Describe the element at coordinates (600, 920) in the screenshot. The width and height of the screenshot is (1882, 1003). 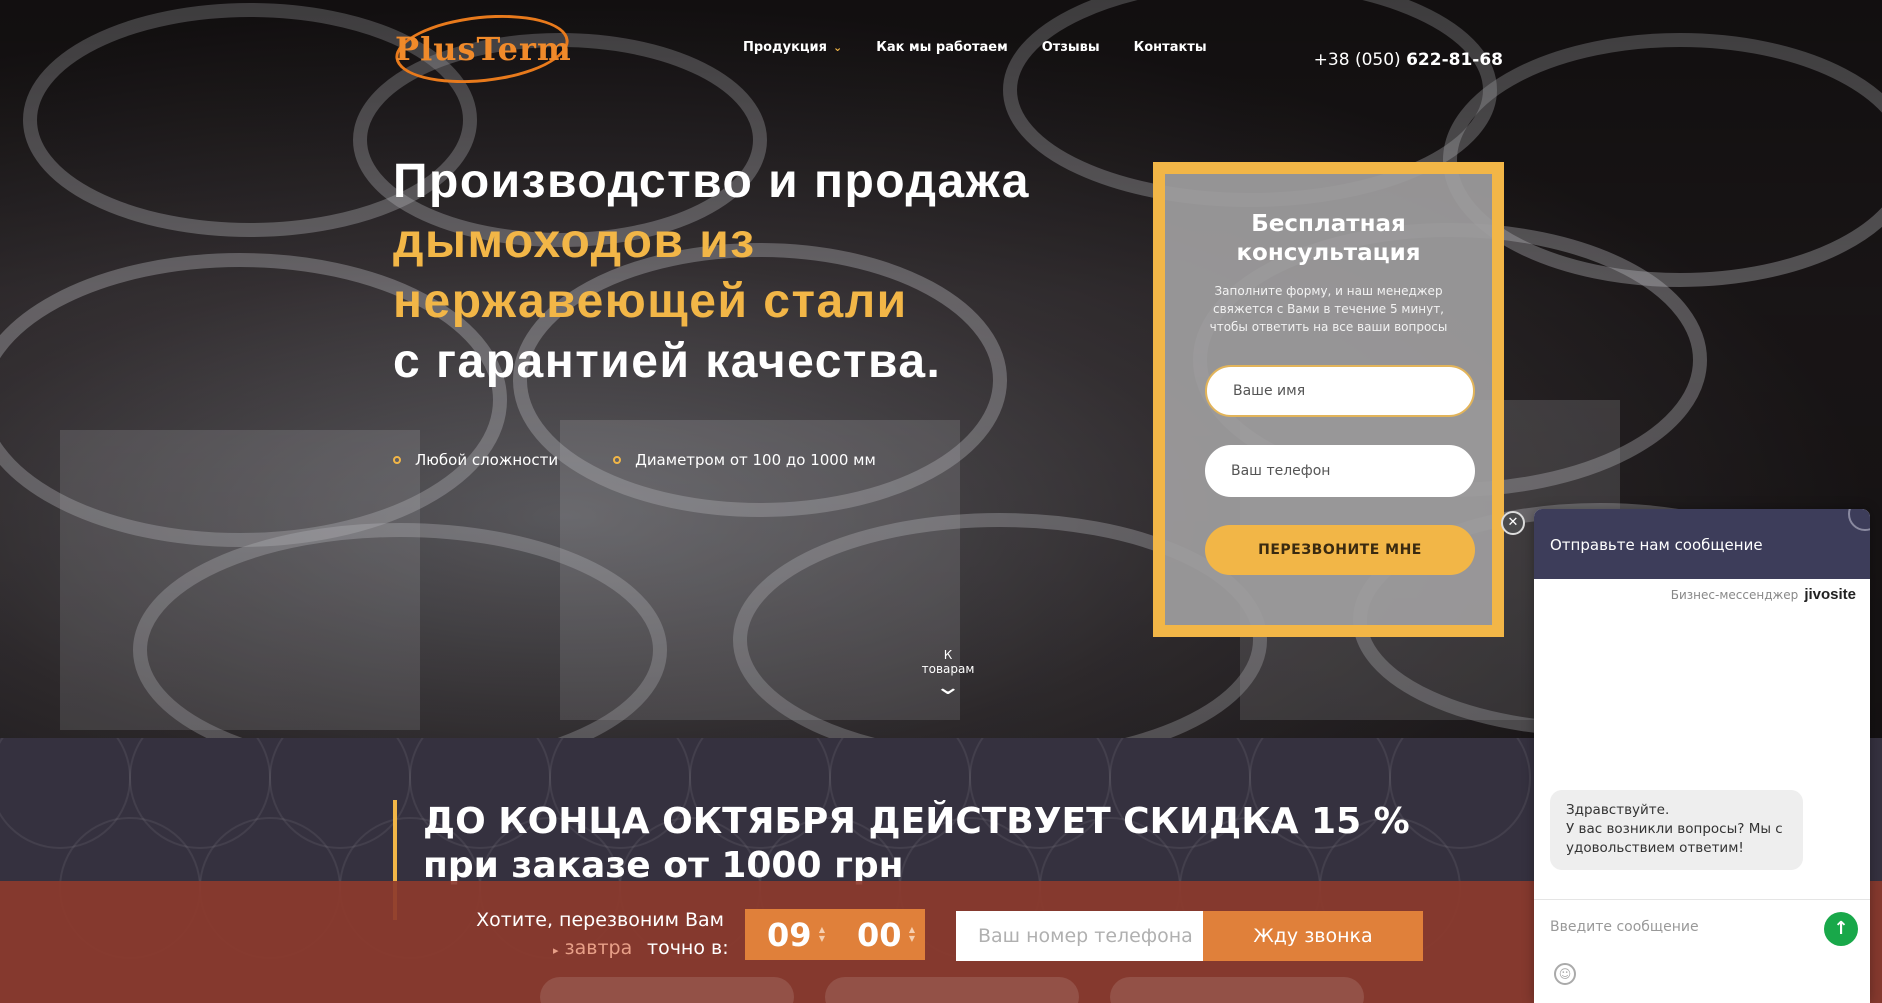
I see `callback-question: Хотите, перезвоним Вам` at that location.